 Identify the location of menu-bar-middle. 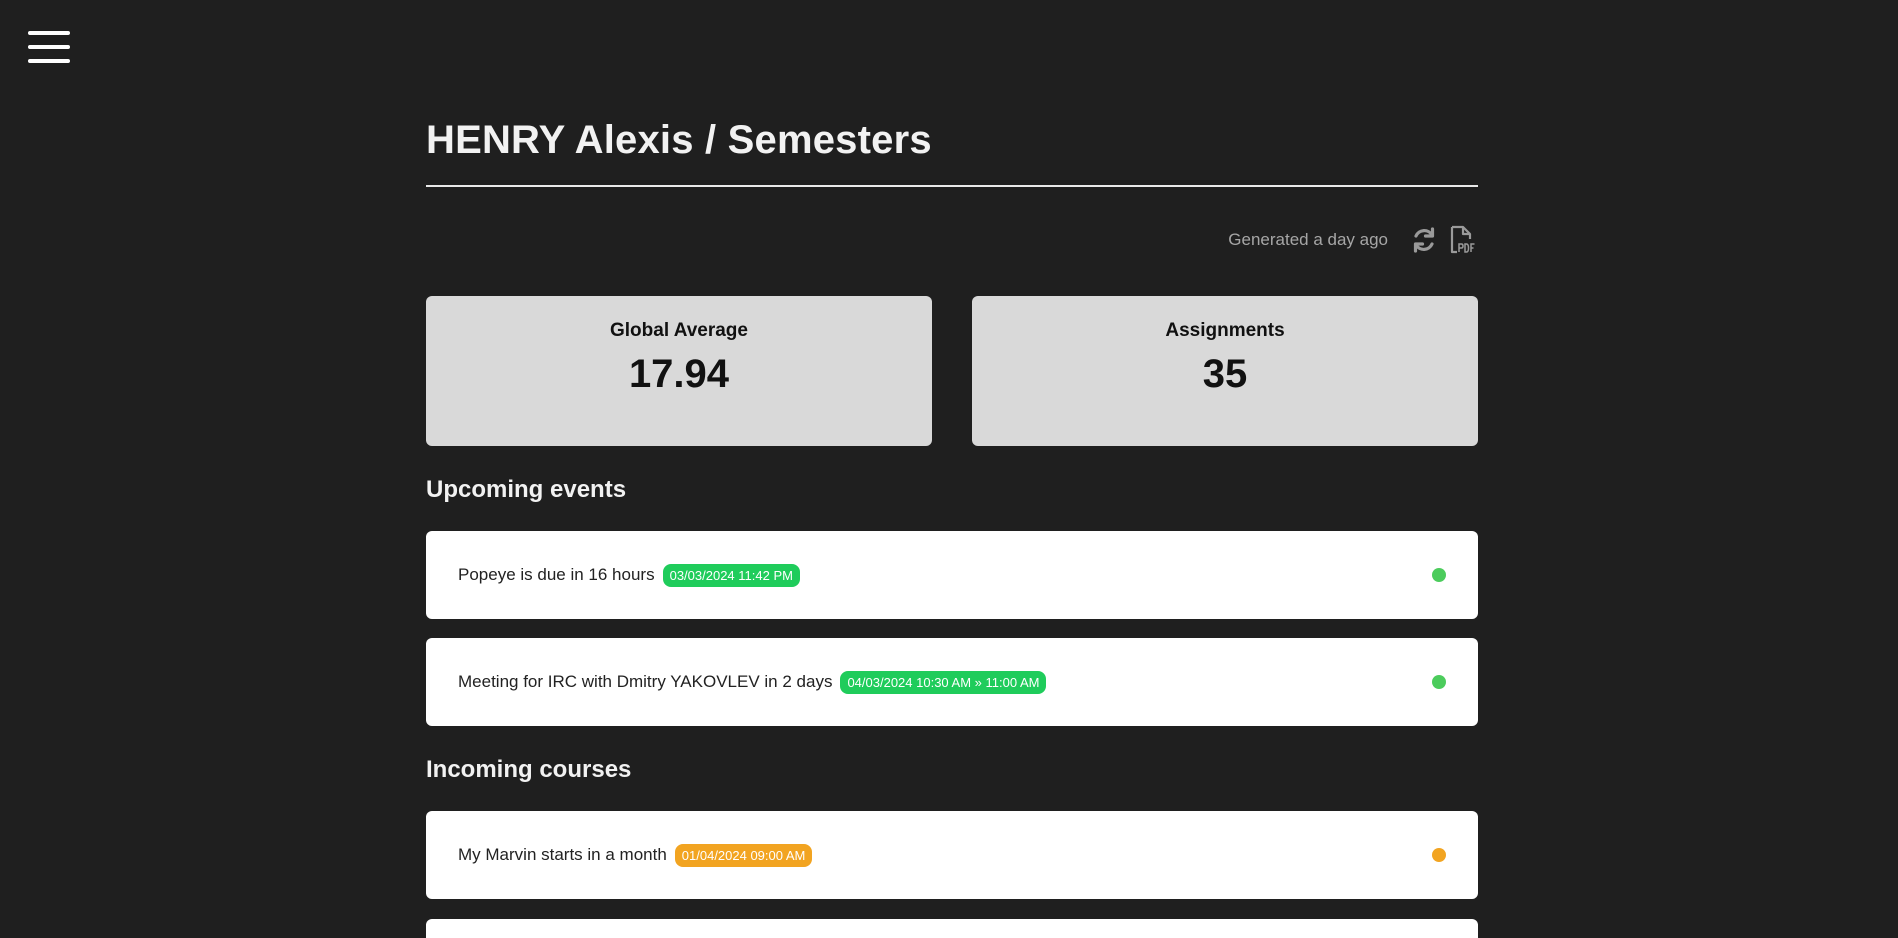
(49, 47).